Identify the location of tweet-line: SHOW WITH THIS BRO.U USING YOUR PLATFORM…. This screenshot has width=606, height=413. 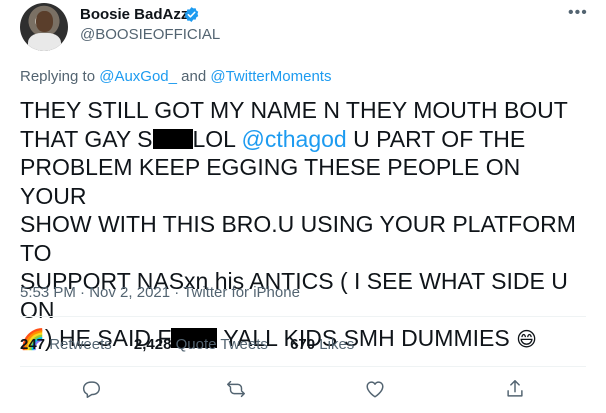
(298, 238).